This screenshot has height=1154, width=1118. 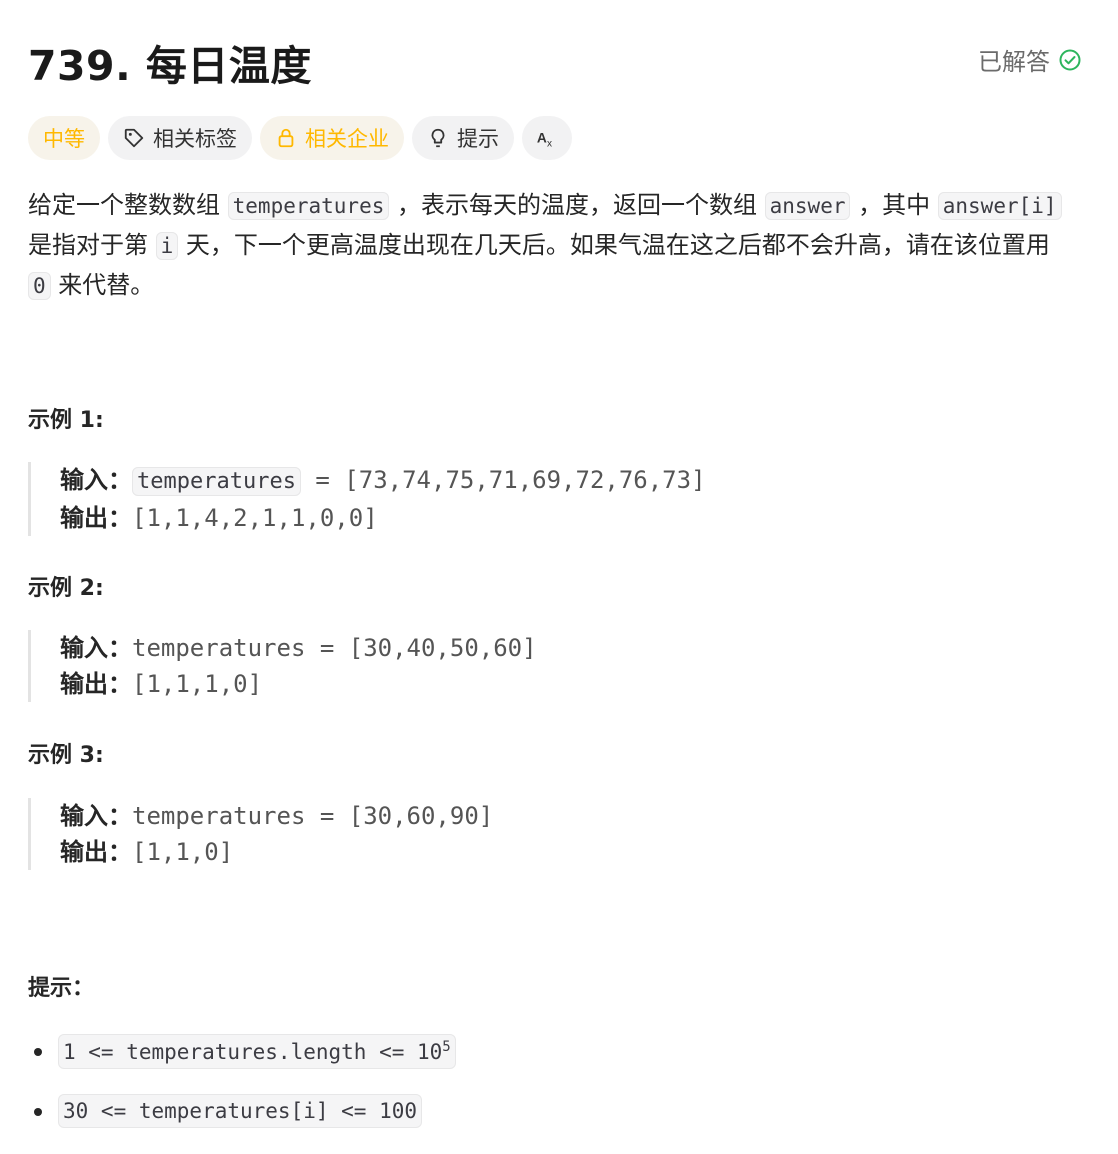 I want to click on constraint-item: 30 <= temperatures[i] <= 100, so click(x=242, y=1124).